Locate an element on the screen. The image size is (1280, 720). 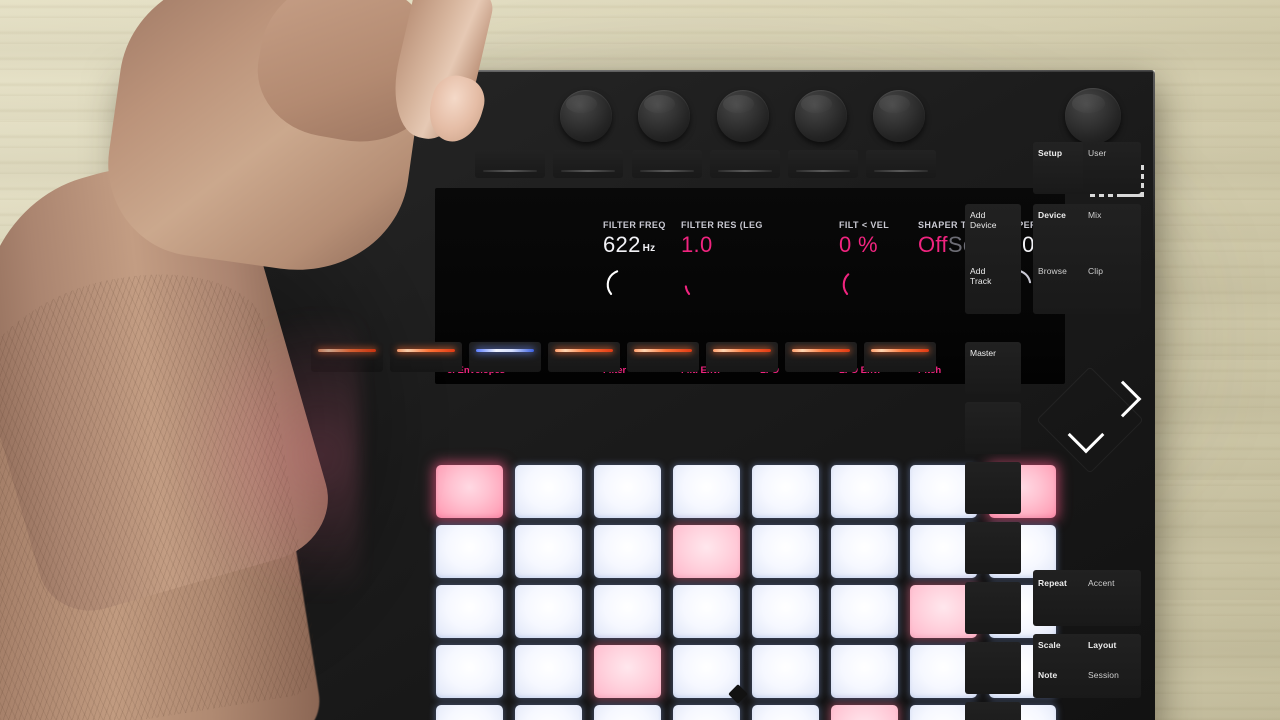
undo-button: Undo is located at coordinates (169, 276).